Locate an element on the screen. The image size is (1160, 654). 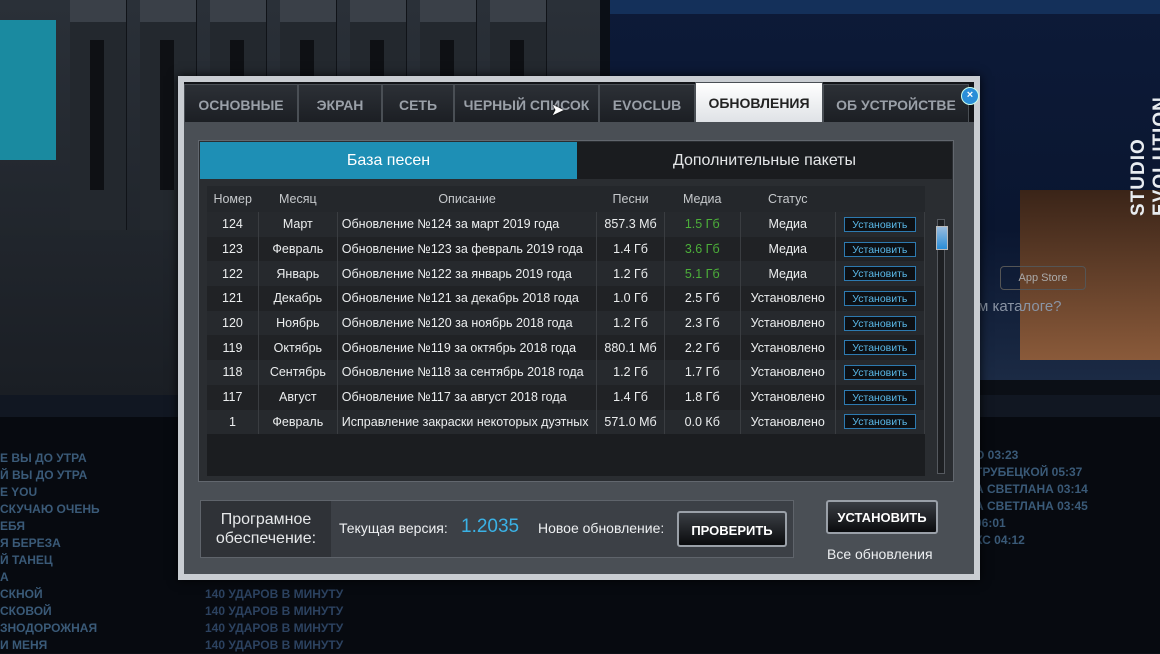
cell-media: 1.5 Гб is located at coordinates (702, 224).